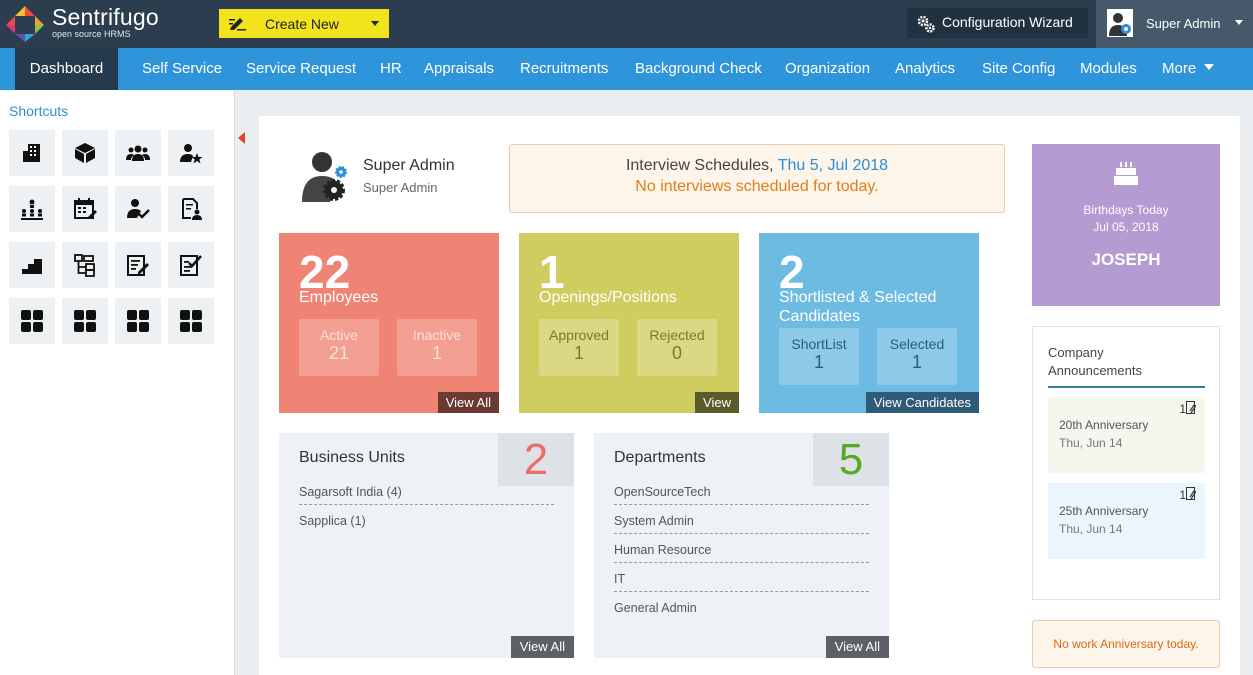  Describe the element at coordinates (1182, 495) in the screenshot. I see `attachment-count-value: 1` at that location.